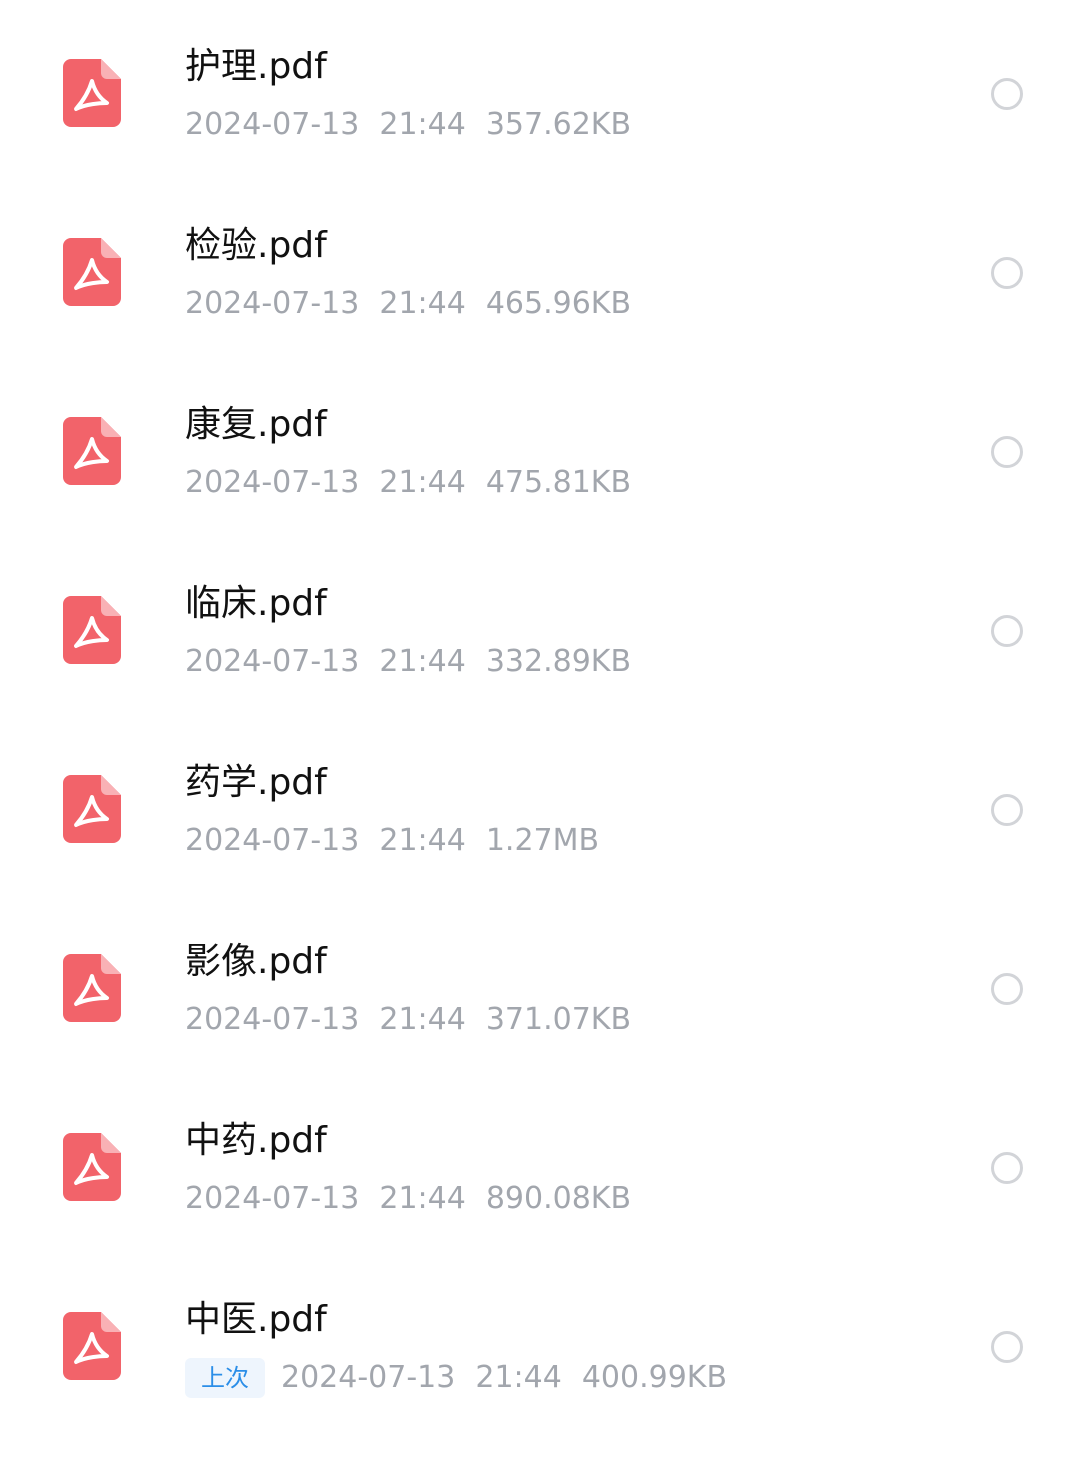 The width and height of the screenshot is (1080, 1478). I want to click on file-meta: 2024-07-13 21:44 1.27MB, so click(392, 841).